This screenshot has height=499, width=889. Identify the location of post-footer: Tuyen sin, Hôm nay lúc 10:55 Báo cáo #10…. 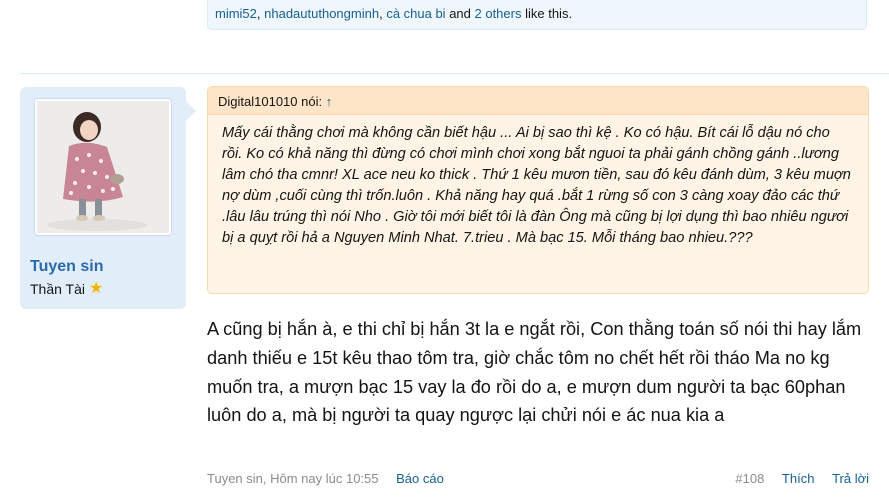
(538, 479).